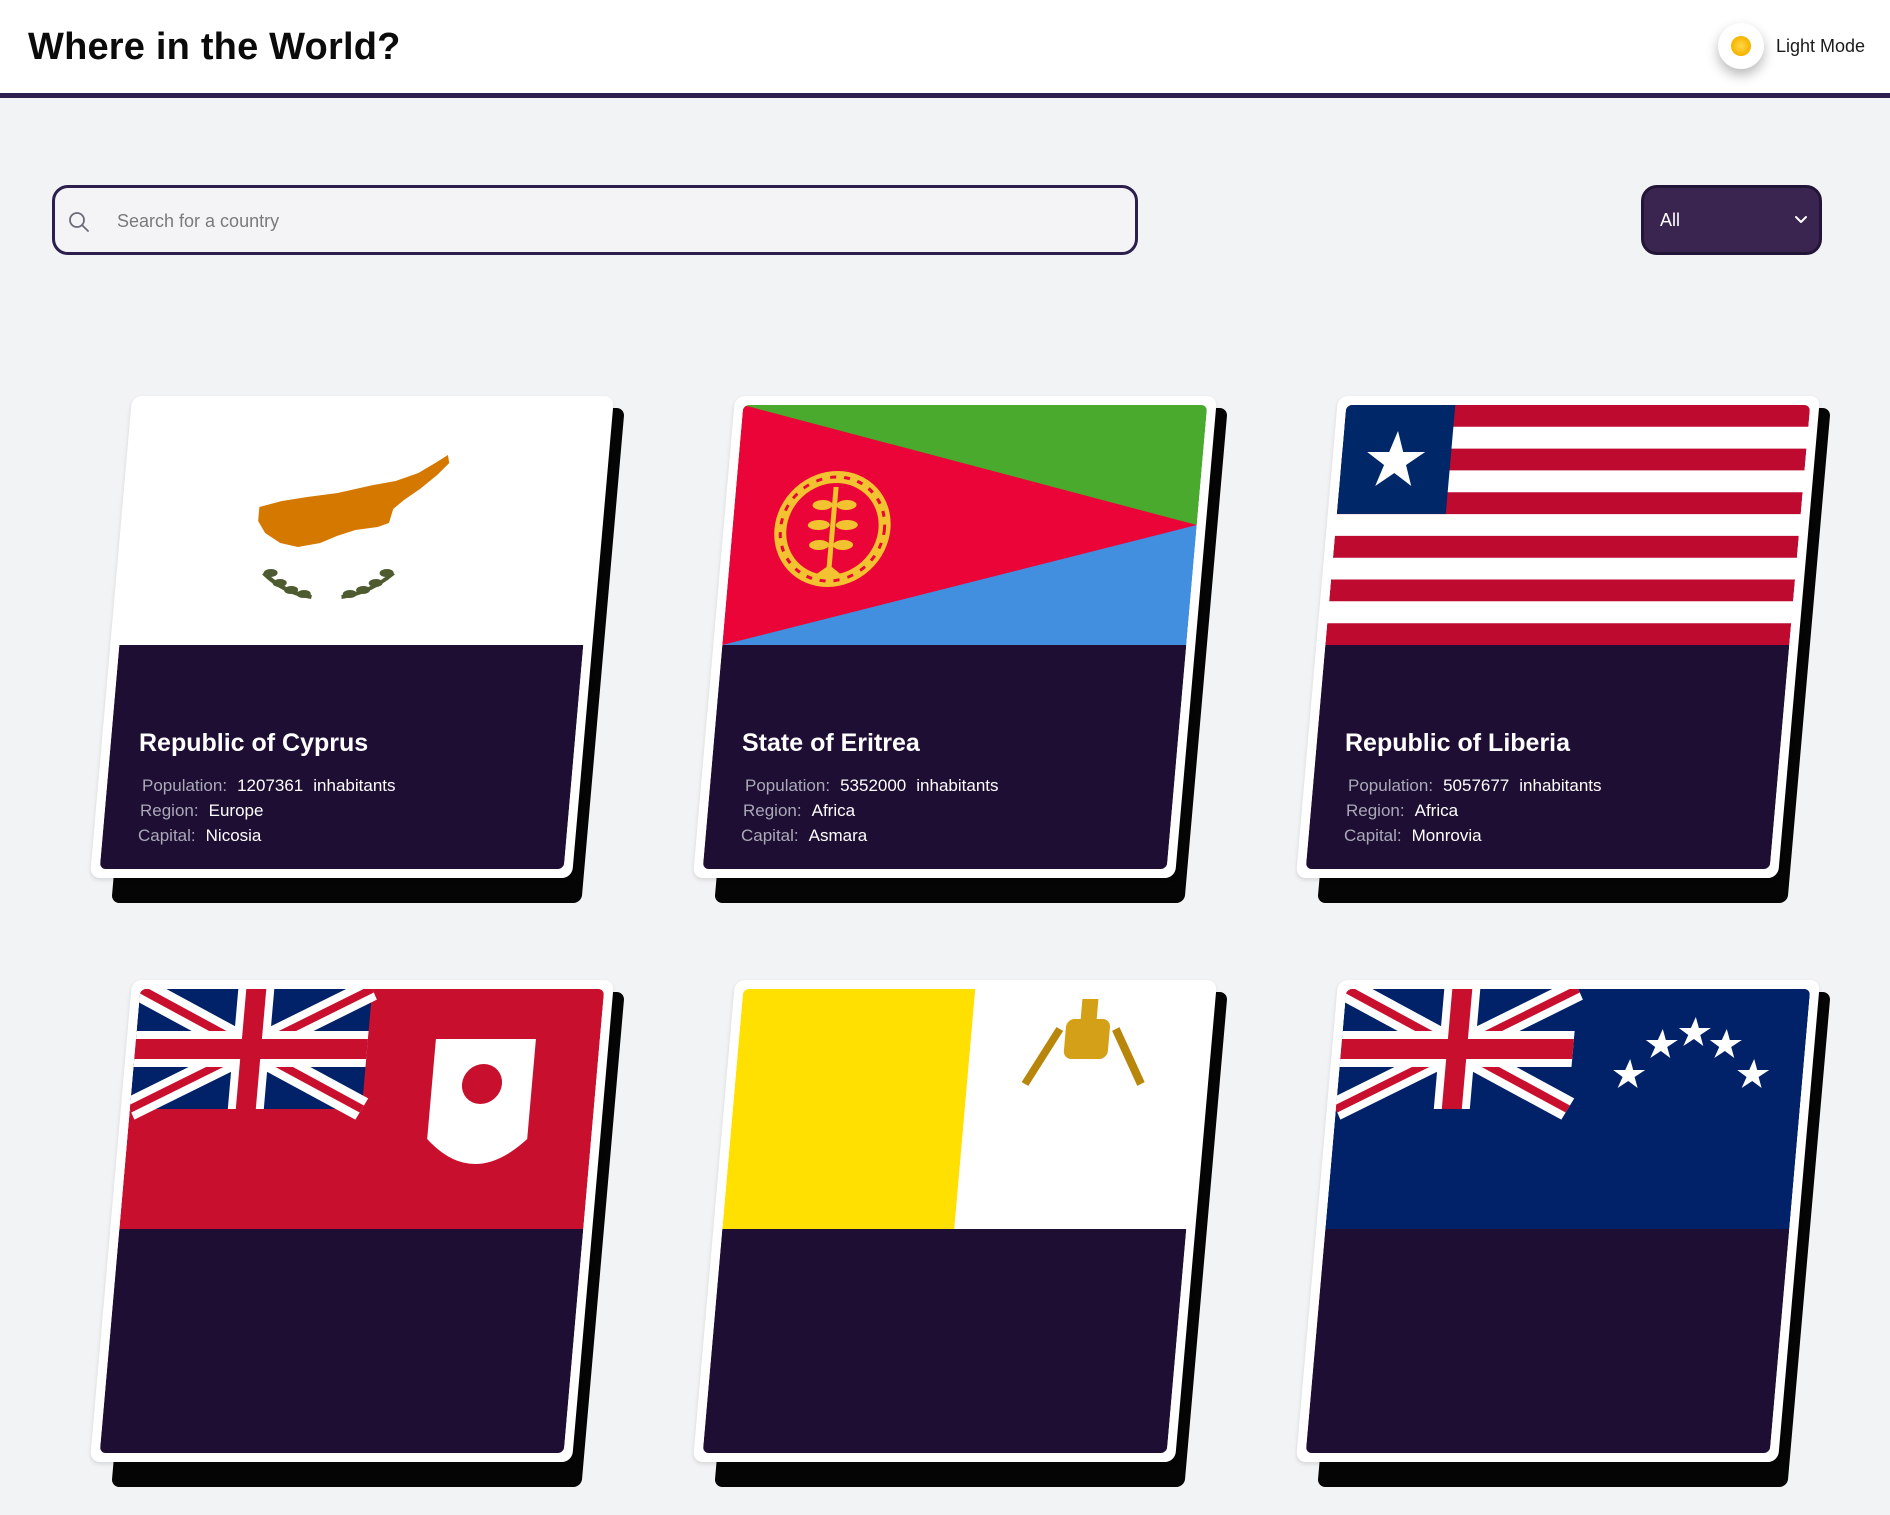 This screenshot has height=1515, width=1890. What do you see at coordinates (362, 525) in the screenshot?
I see `cyprus-flag` at bounding box center [362, 525].